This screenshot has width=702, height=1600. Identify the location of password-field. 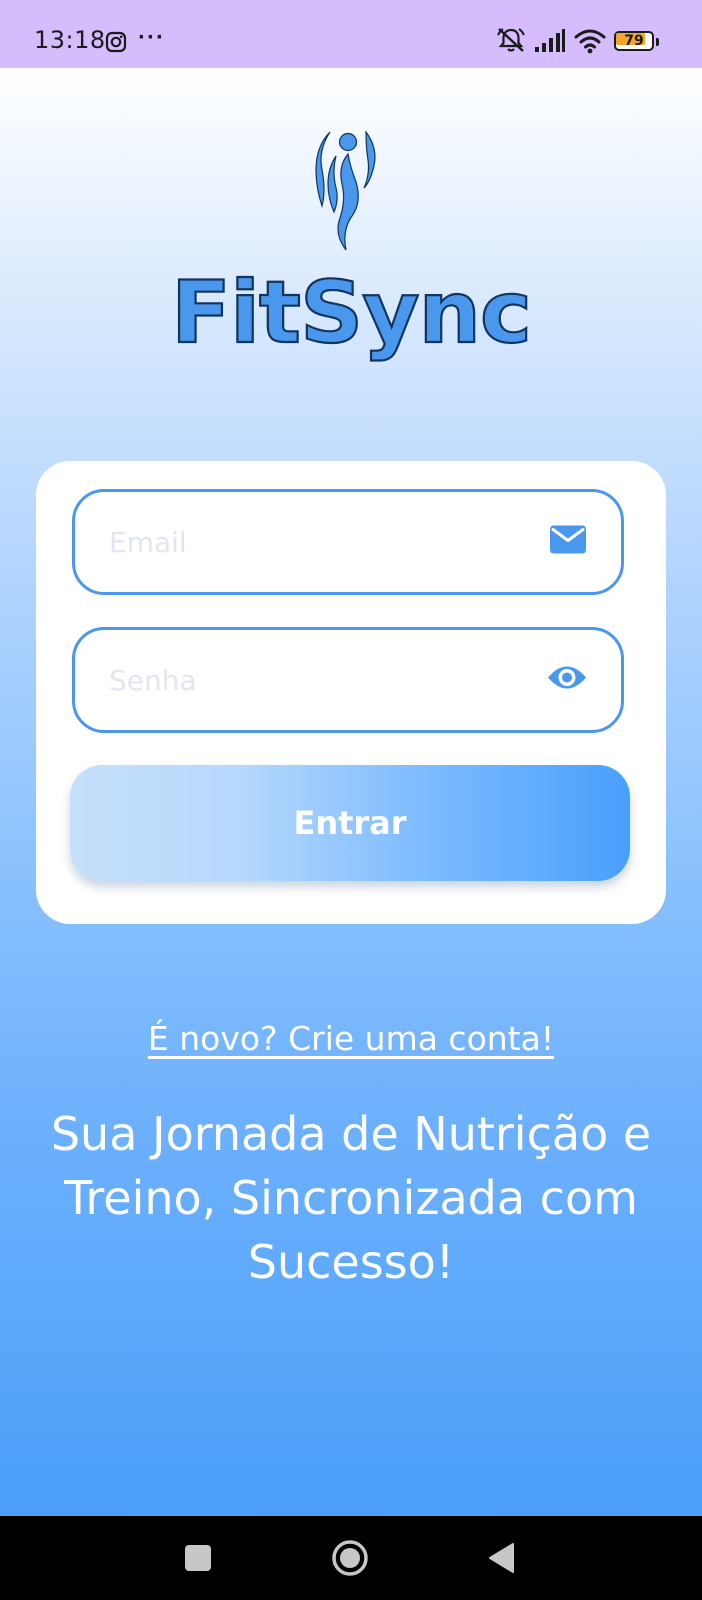
(348, 680).